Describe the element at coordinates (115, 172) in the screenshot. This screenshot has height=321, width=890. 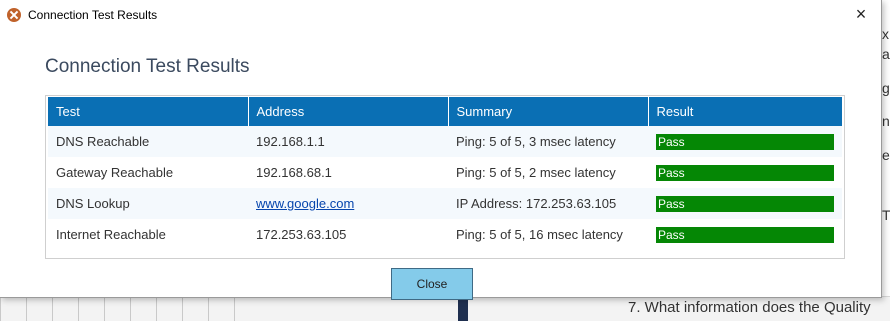
I see `cell-test: Gateway Reachable` at that location.